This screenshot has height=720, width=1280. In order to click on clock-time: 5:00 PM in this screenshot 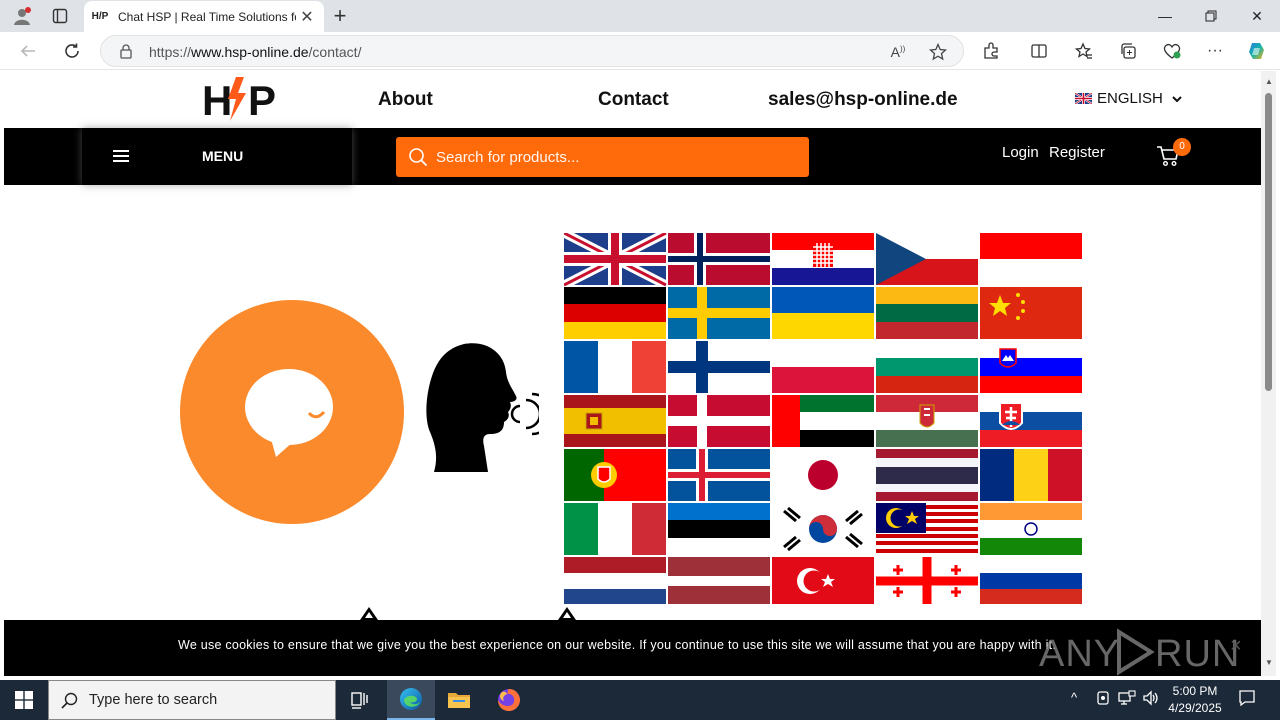, I will do `click(1195, 691)`.